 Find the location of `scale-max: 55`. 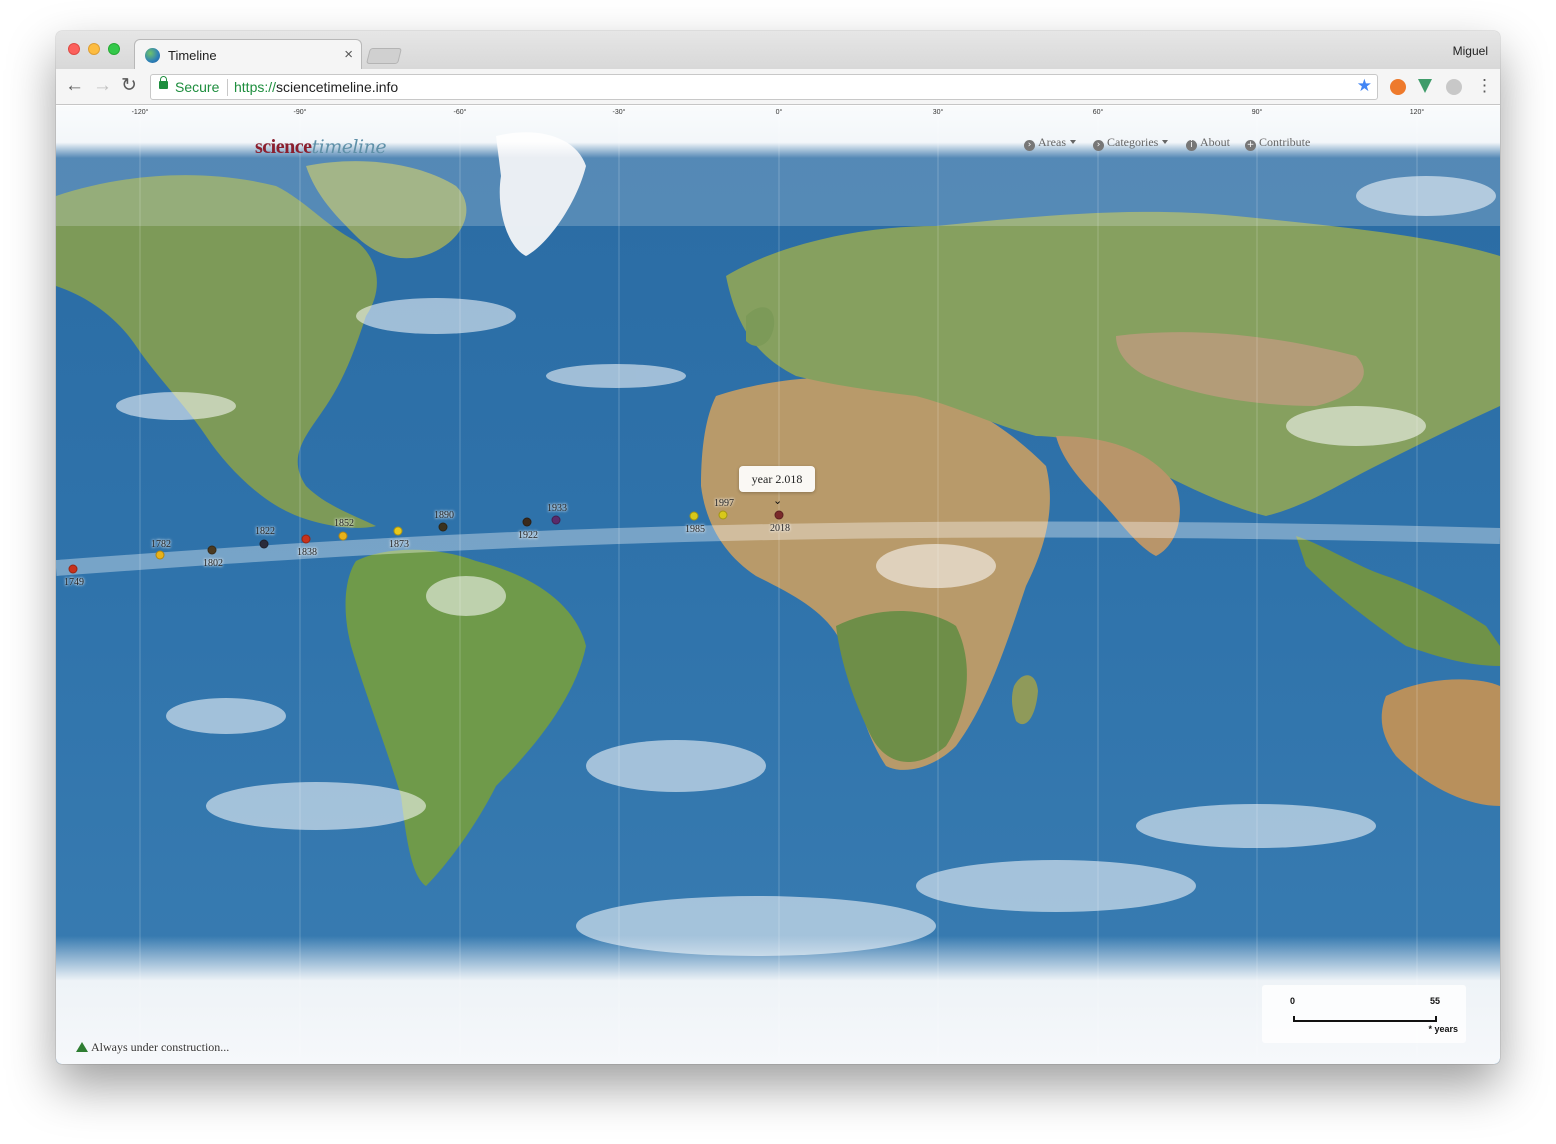

scale-max: 55 is located at coordinates (1435, 1001).